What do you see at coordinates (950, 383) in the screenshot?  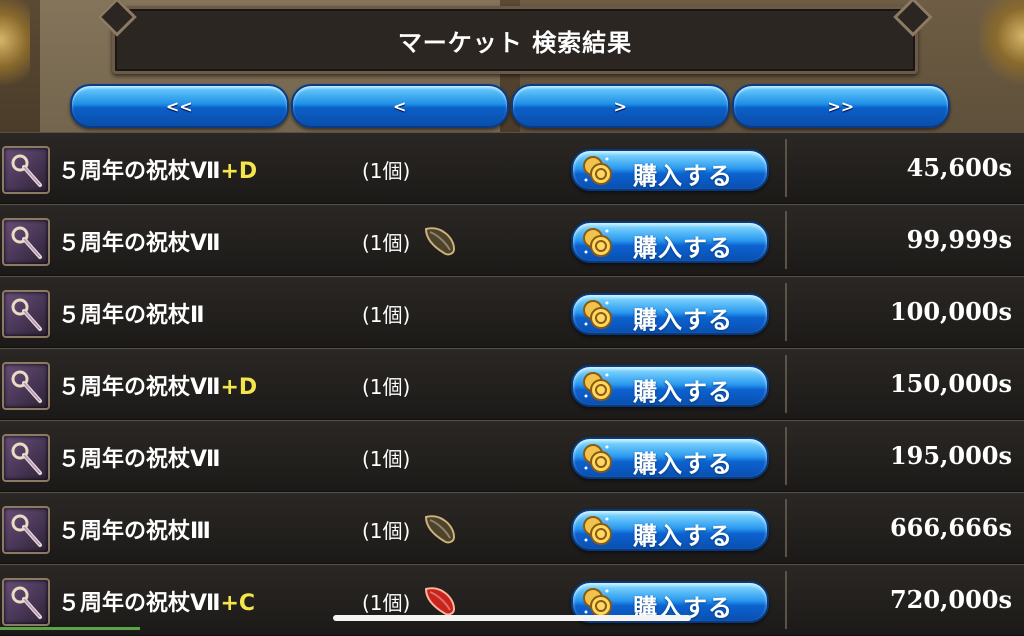 I see `item-price: 150,000s` at bounding box center [950, 383].